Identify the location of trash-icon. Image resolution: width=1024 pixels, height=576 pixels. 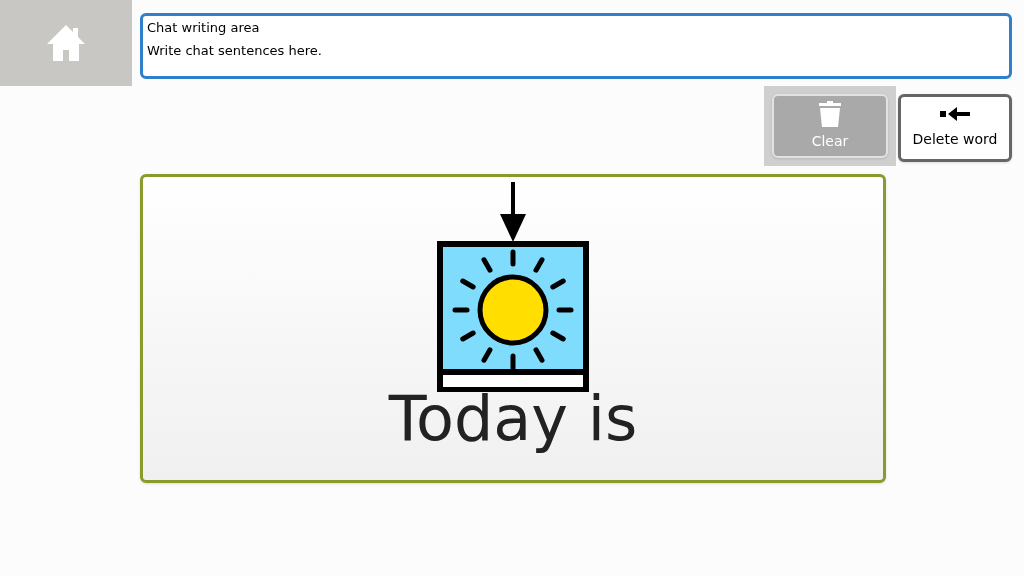
(830, 114).